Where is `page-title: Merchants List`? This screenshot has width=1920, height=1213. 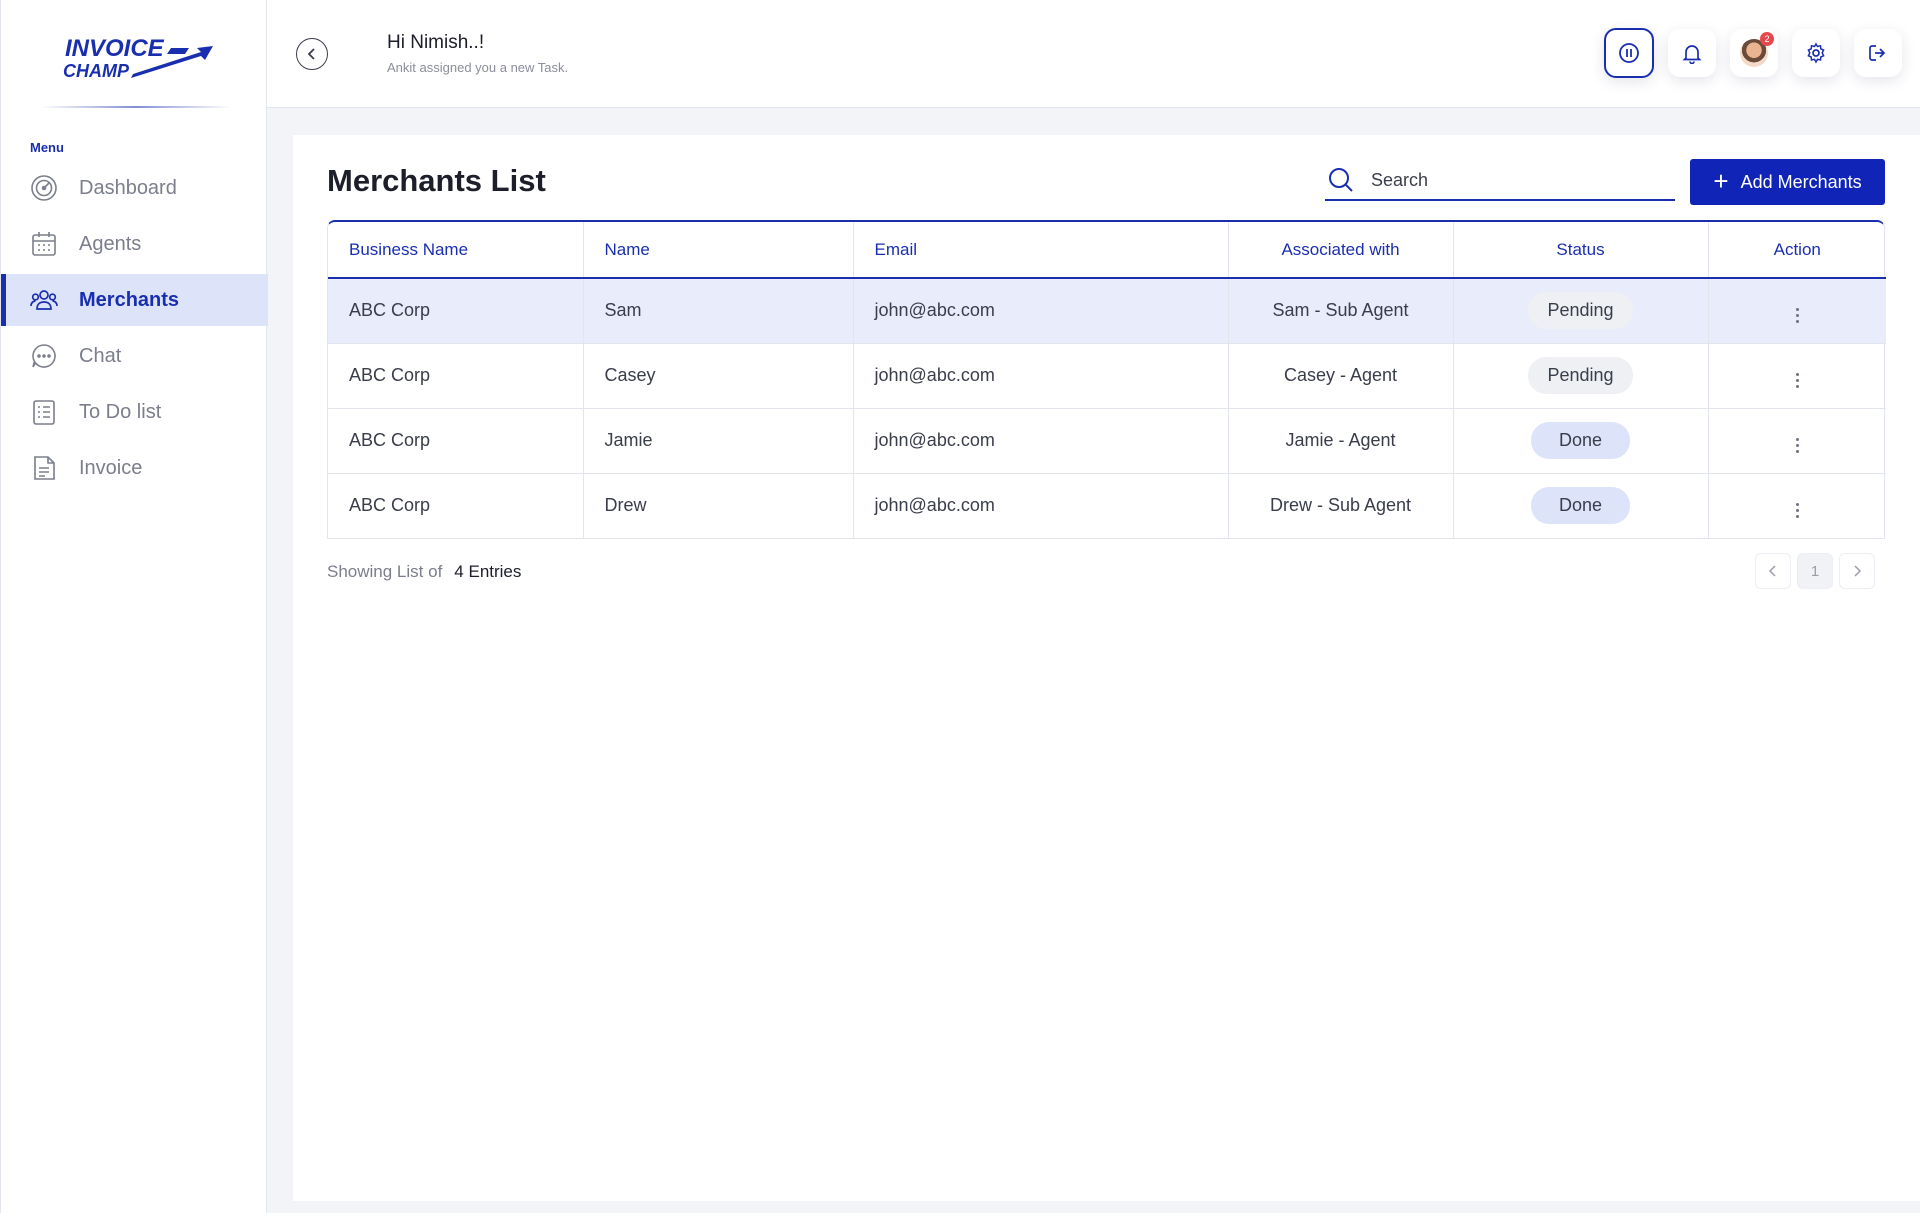
page-title: Merchants List is located at coordinates (436, 180).